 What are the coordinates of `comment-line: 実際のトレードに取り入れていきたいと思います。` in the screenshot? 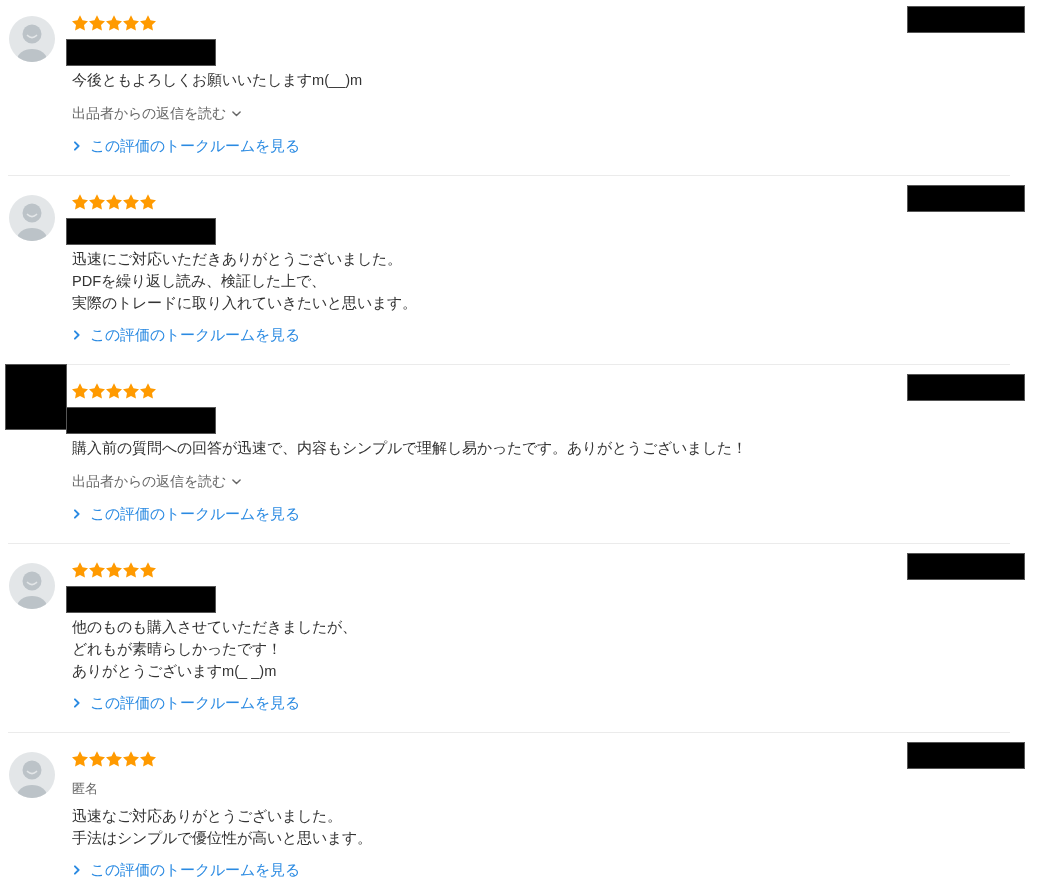 It's located at (244, 303).